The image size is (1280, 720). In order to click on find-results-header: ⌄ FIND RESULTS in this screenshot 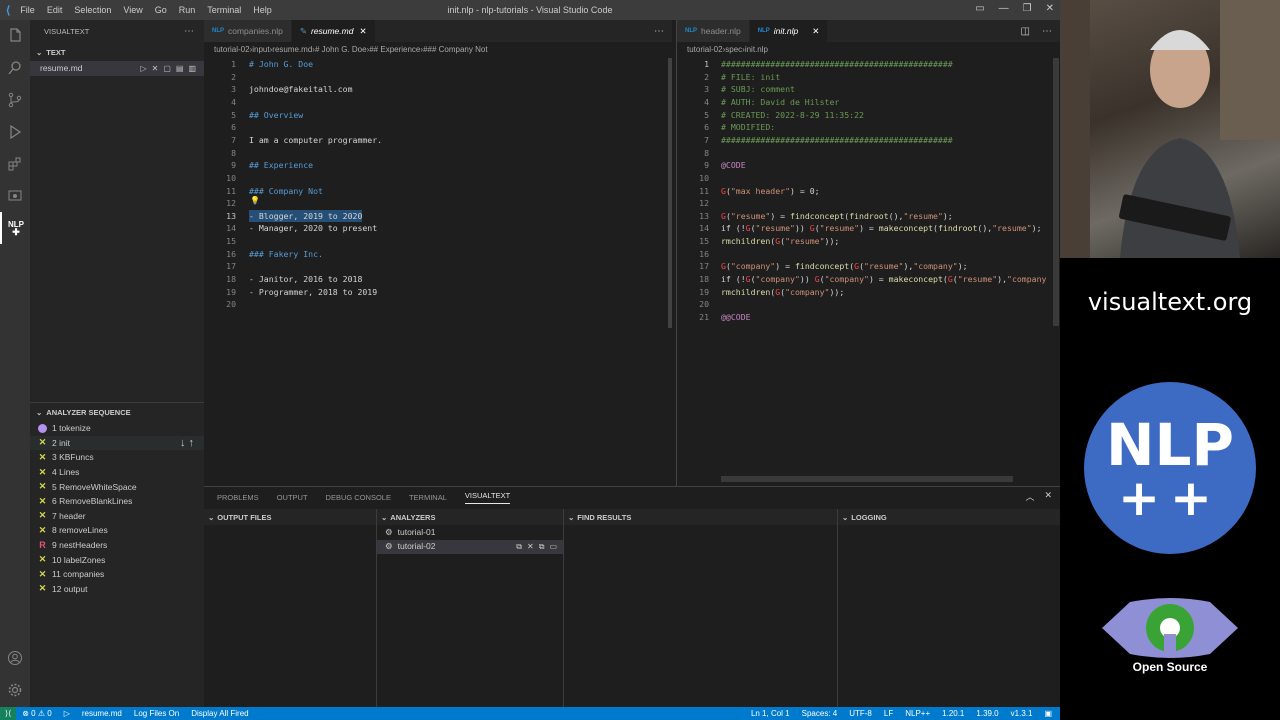, I will do `click(700, 517)`.